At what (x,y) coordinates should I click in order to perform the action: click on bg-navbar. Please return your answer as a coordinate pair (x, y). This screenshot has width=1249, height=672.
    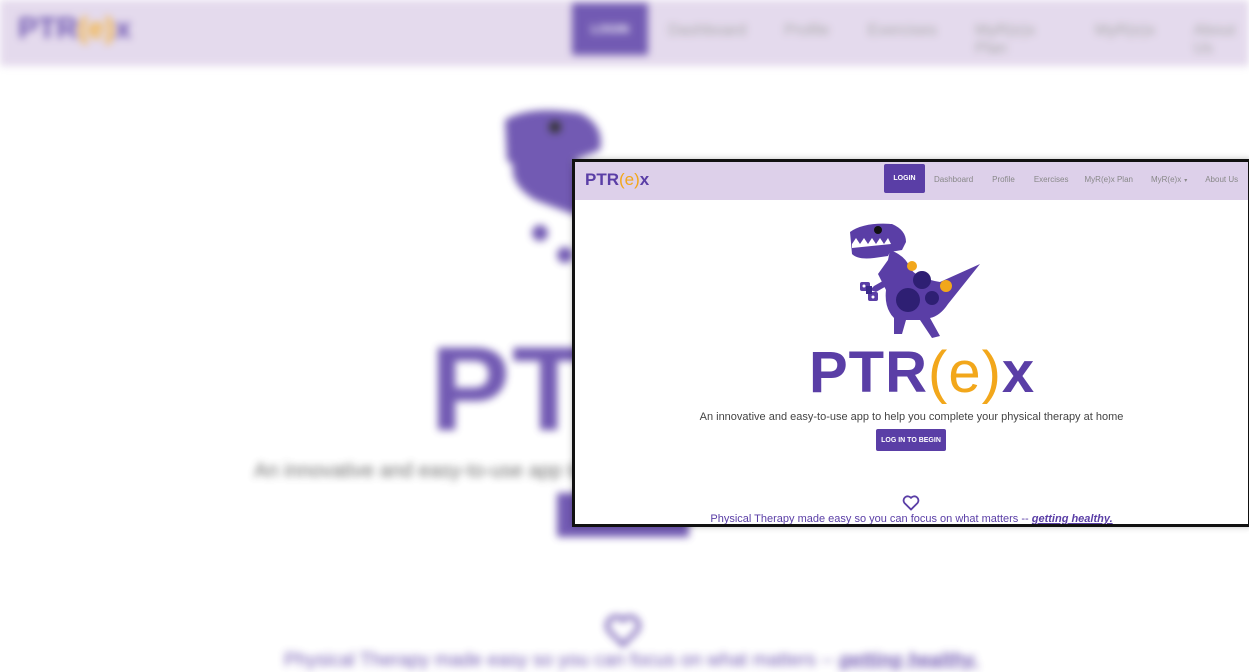
    Looking at the image, I should click on (624, 33).